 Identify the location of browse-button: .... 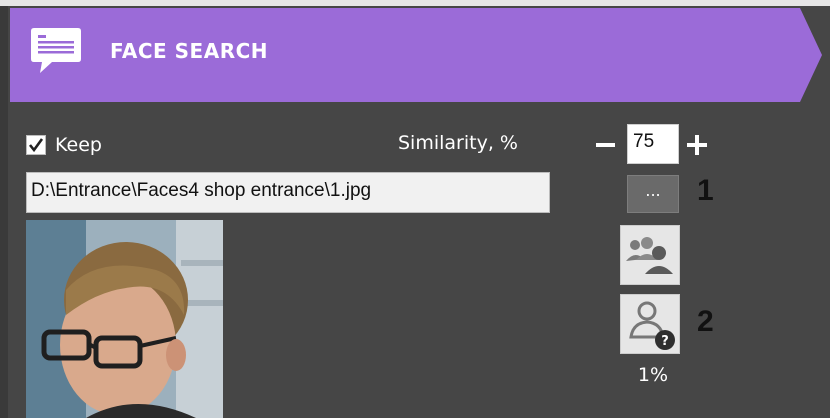
(653, 194).